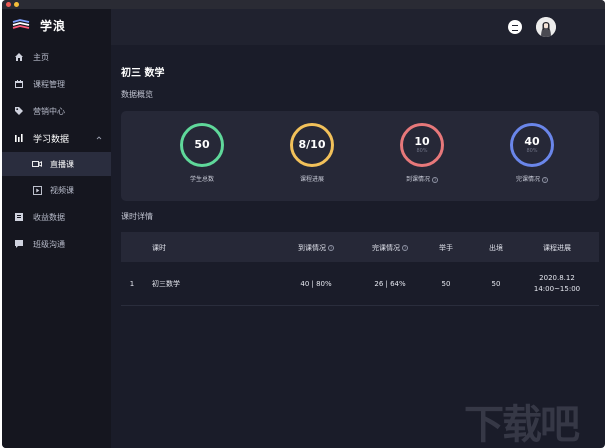  Describe the element at coordinates (19, 111) in the screenshot. I see `tag-icon` at that location.